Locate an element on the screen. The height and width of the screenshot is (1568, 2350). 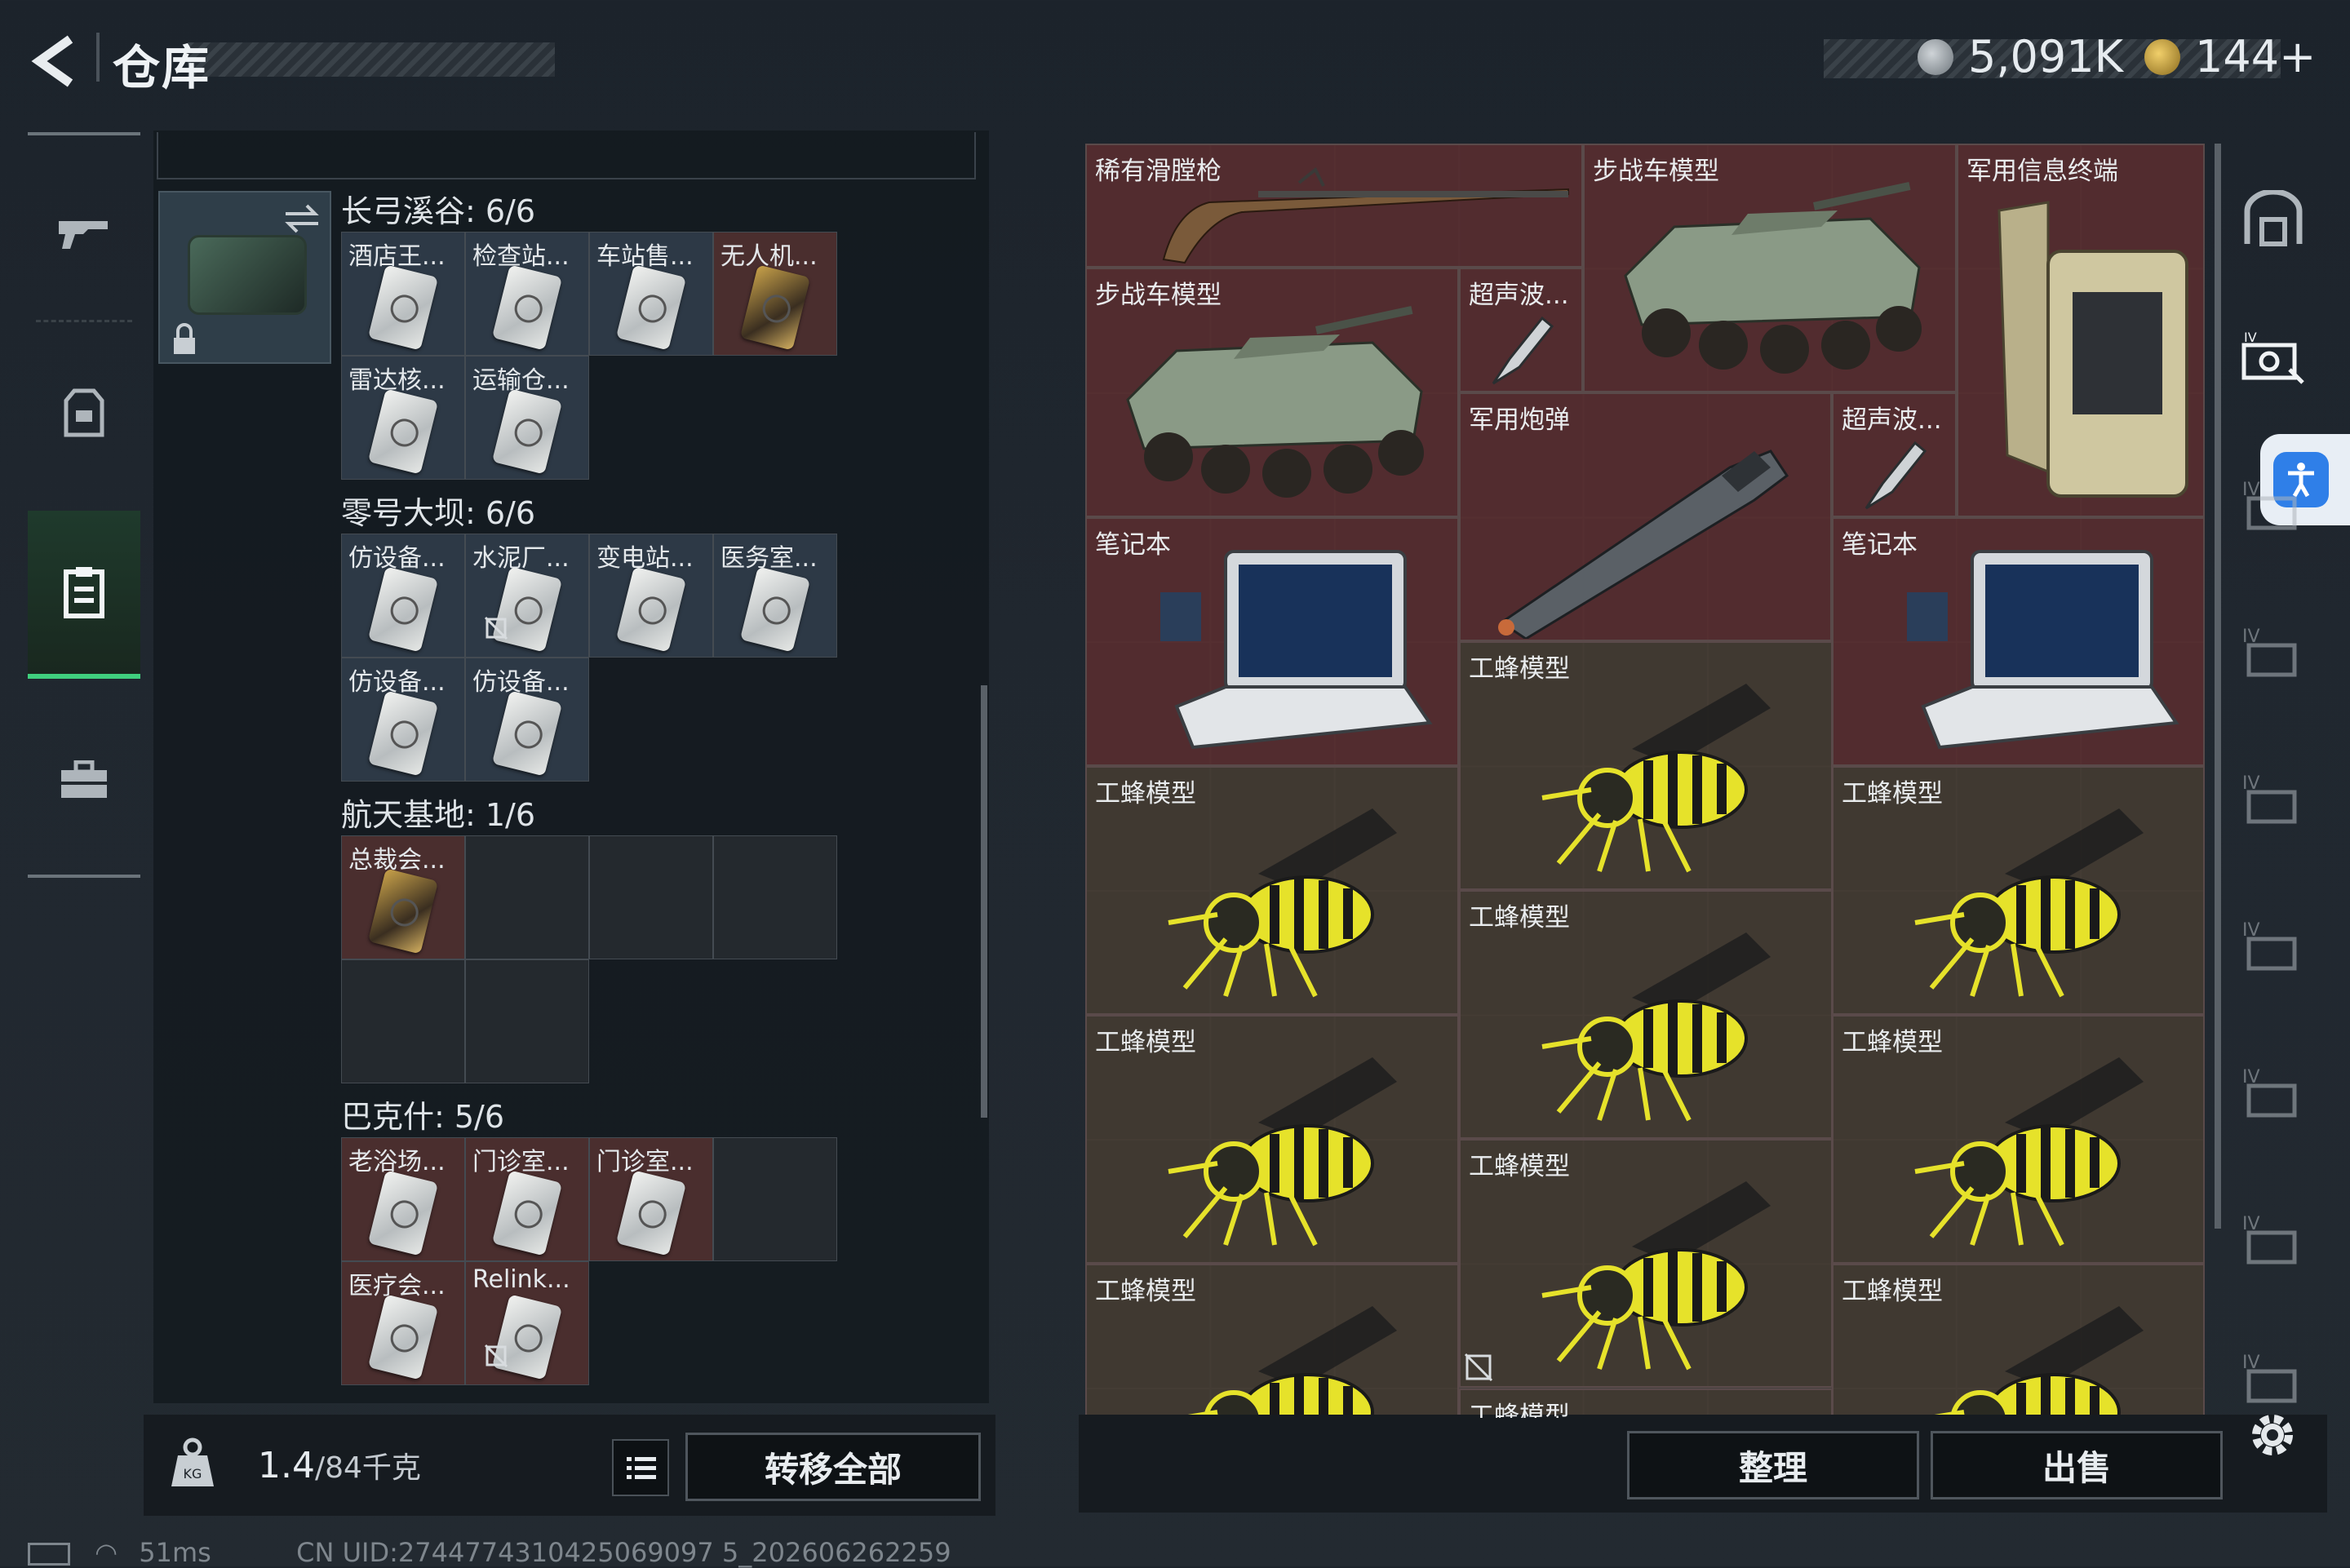
organize-button: 整理 is located at coordinates (1773, 1465).